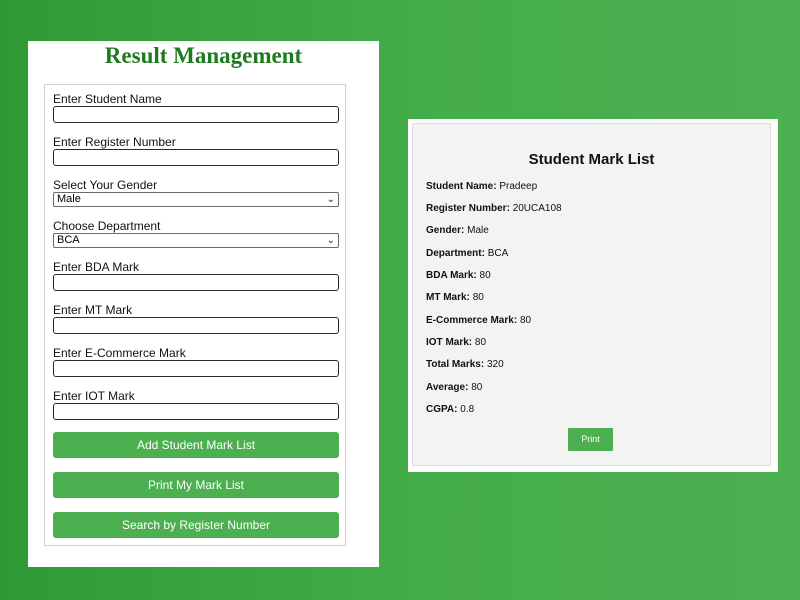 This screenshot has width=800, height=600. I want to click on print-my-mark-list-button: Print My Mark List, so click(196, 485).